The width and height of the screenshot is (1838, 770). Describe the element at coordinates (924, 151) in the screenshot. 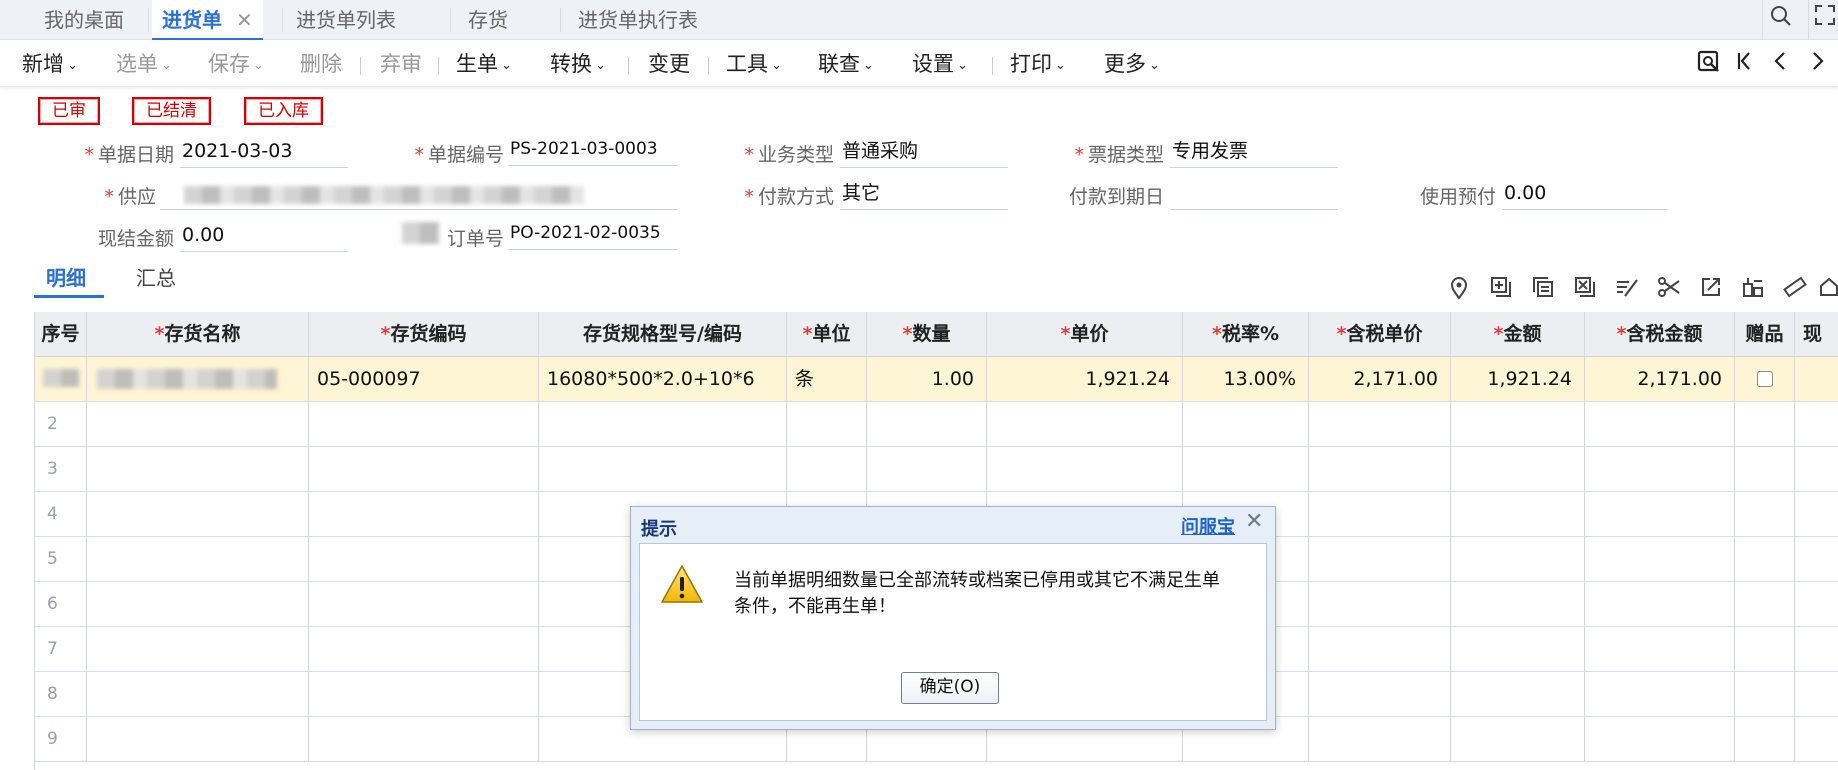

I see `biz-type-field: 普通采购` at that location.